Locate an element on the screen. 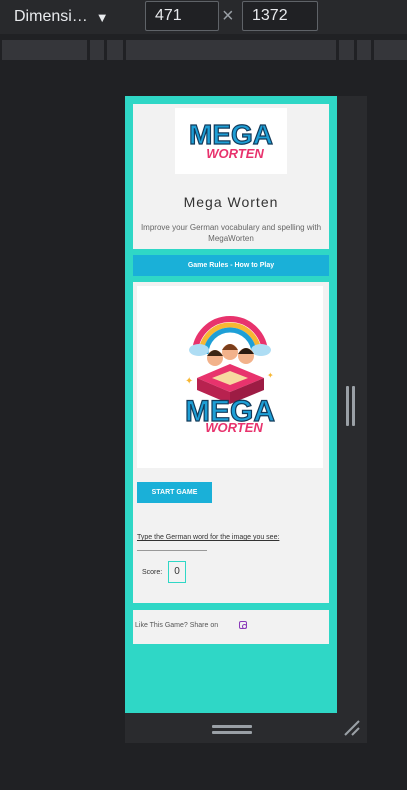  score-label: Score: is located at coordinates (152, 572).